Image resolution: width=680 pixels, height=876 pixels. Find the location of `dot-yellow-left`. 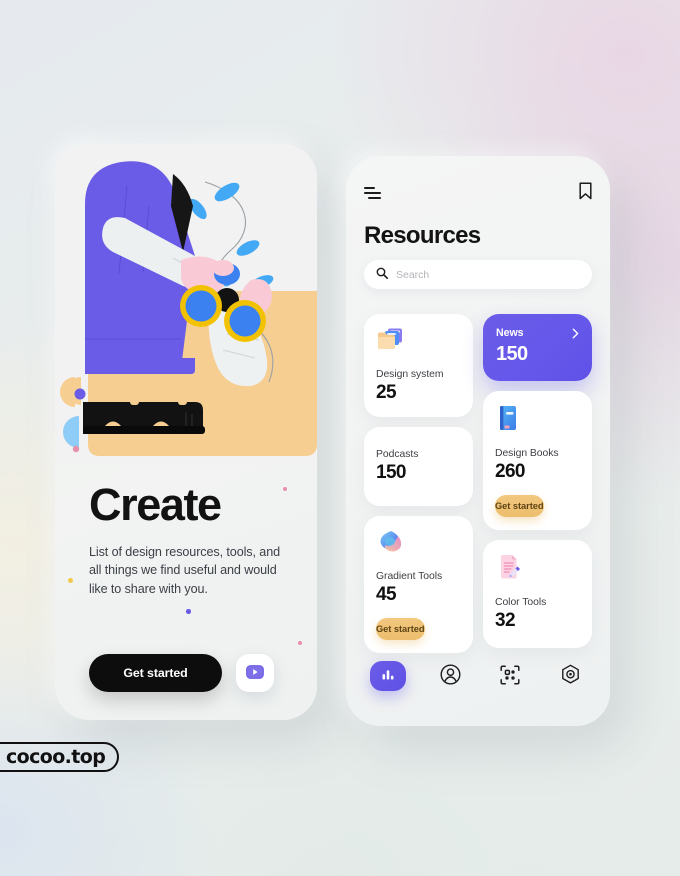

dot-yellow-left is located at coordinates (70, 580).